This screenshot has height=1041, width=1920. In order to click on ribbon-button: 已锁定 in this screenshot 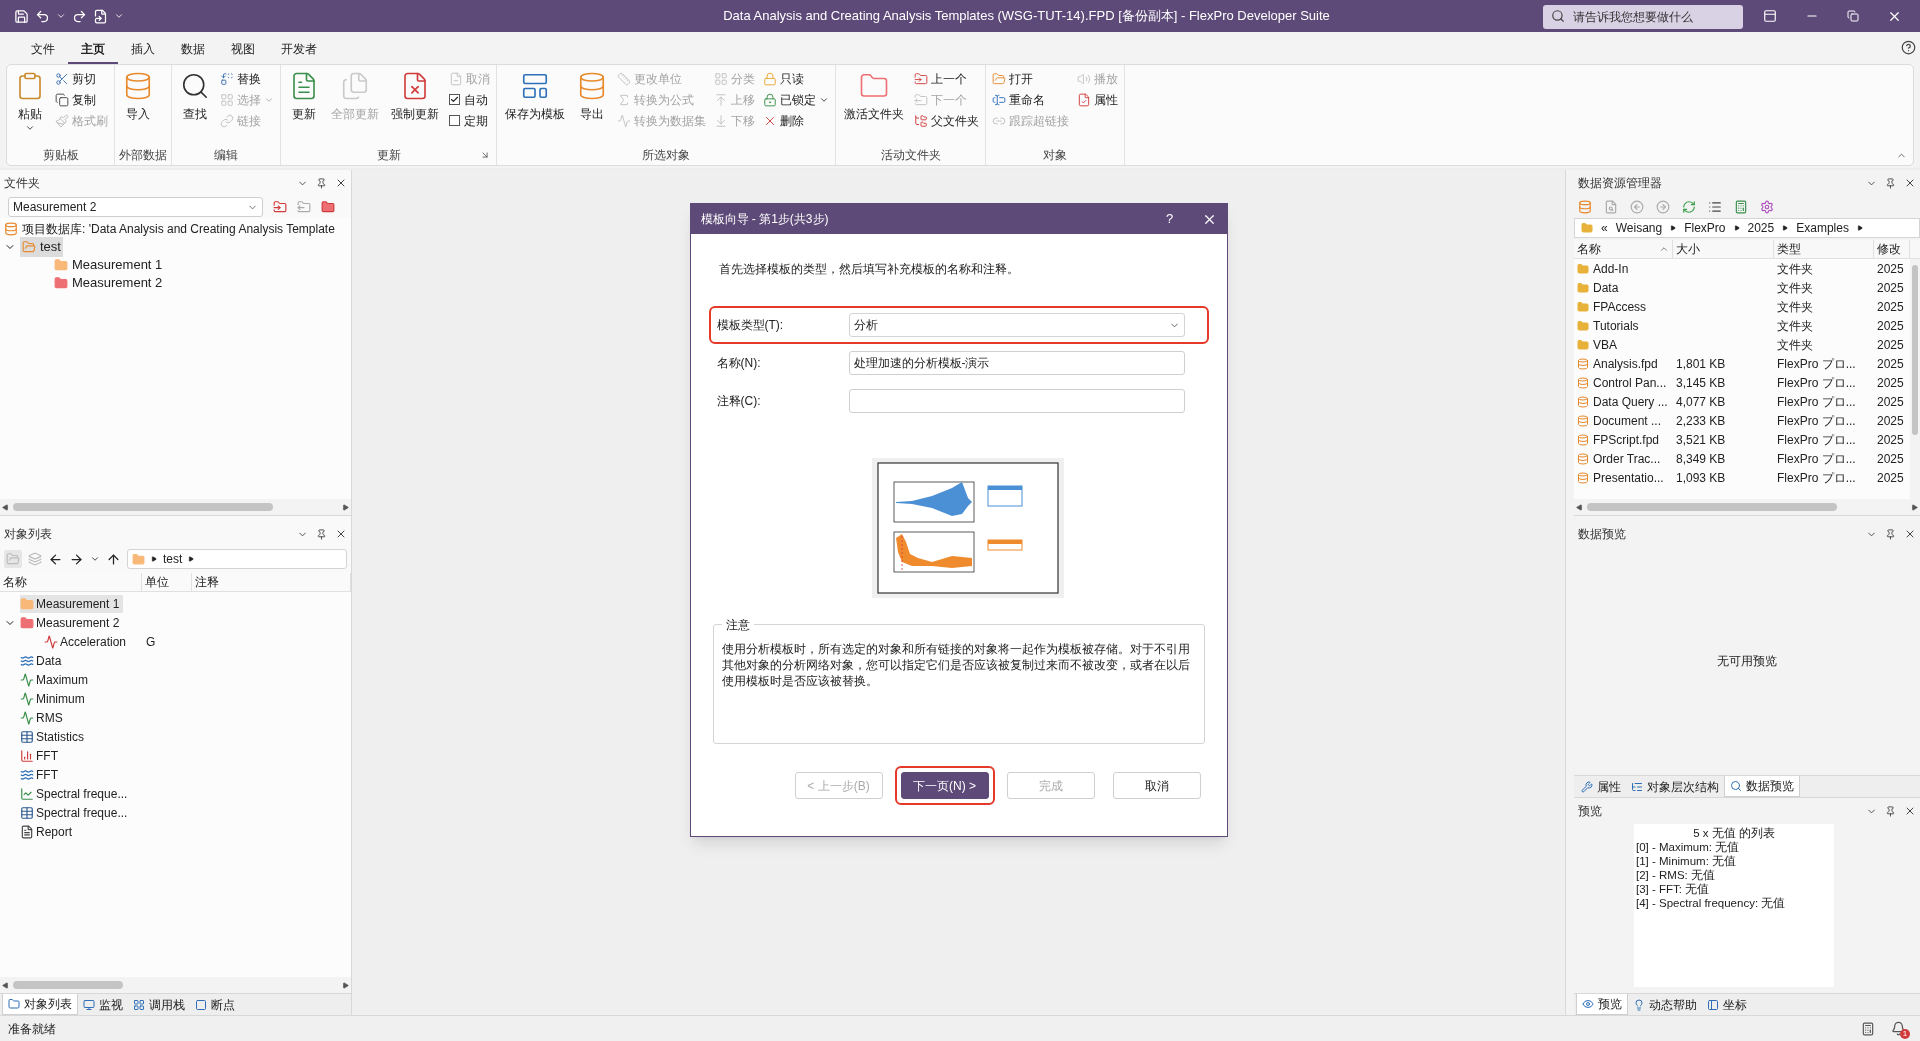, I will do `click(796, 99)`.